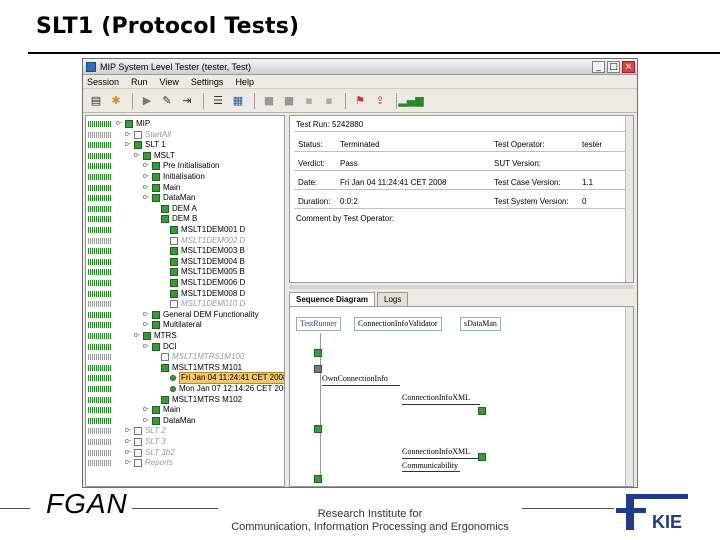 The height and width of the screenshot is (540, 720). Describe the element at coordinates (166, 294) in the screenshot. I see `tree-node: MSLT1DEM008 D` at that location.